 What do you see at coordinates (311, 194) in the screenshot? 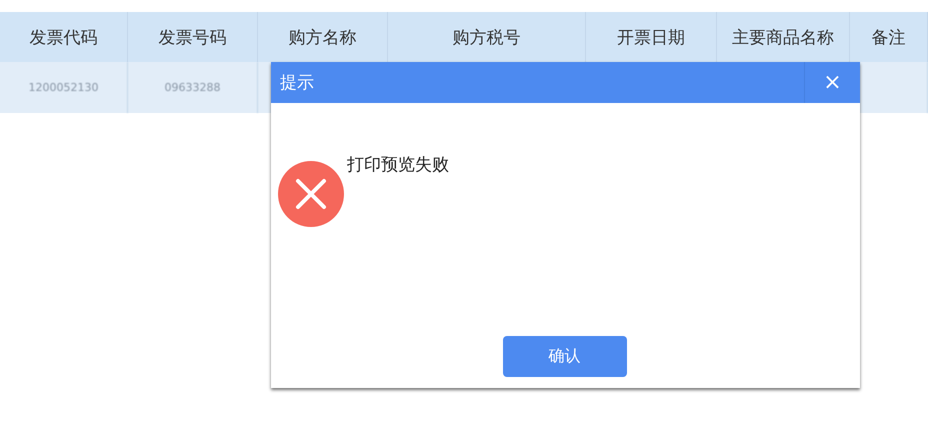
I see `error-icon` at bounding box center [311, 194].